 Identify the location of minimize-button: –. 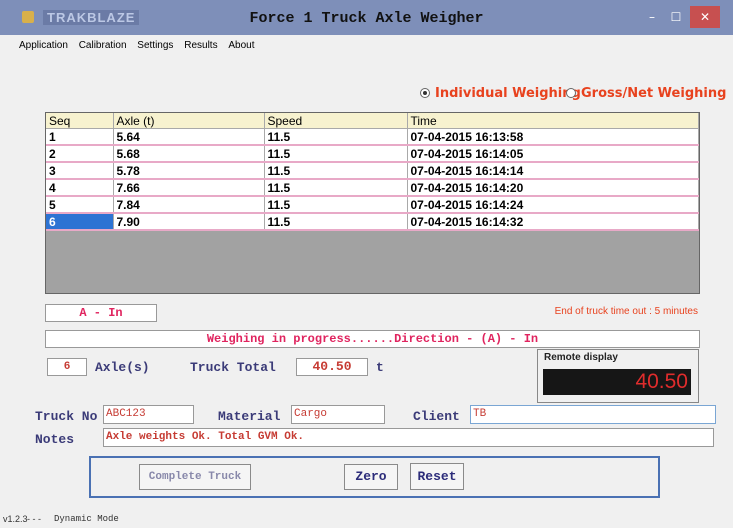
(652, 17).